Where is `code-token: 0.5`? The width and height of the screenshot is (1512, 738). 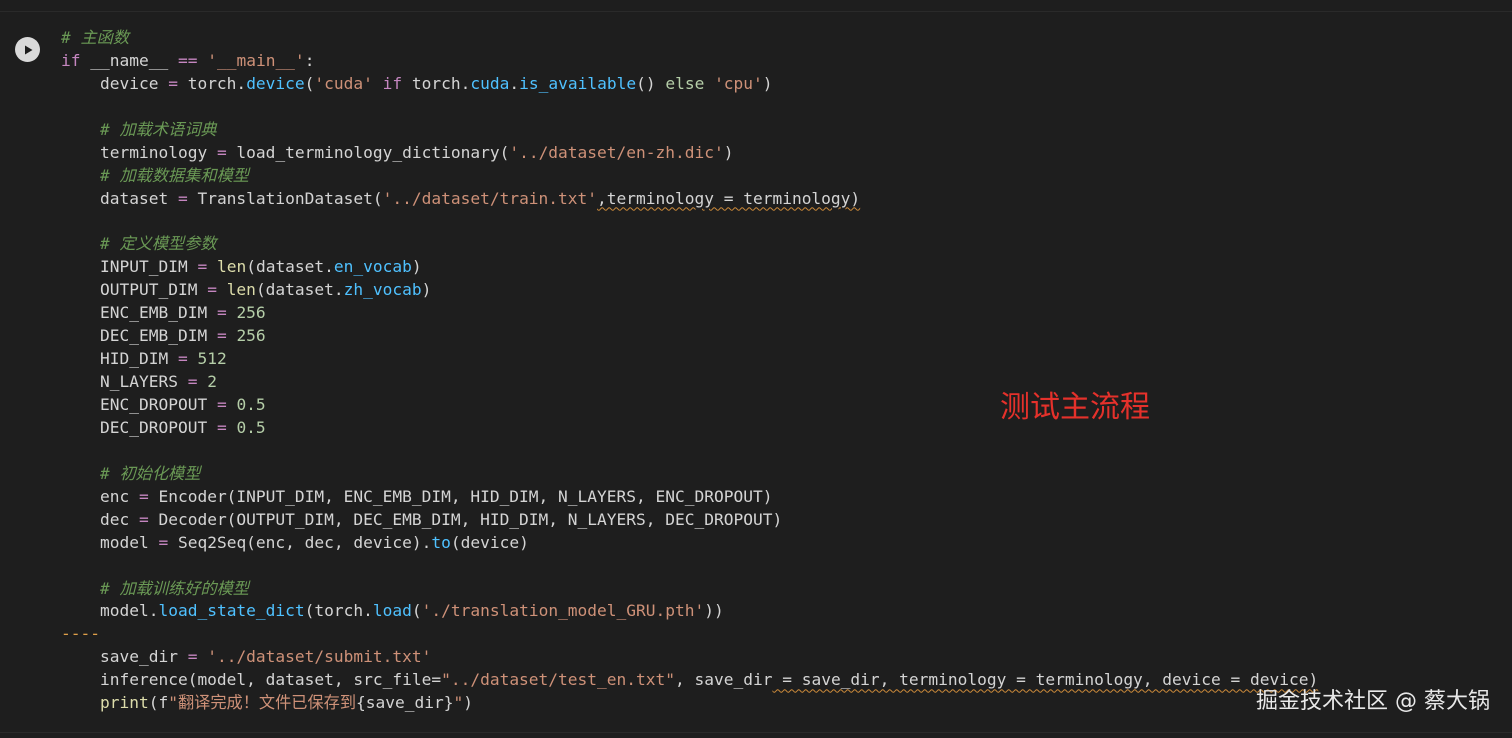 code-token: 0.5 is located at coordinates (251, 427).